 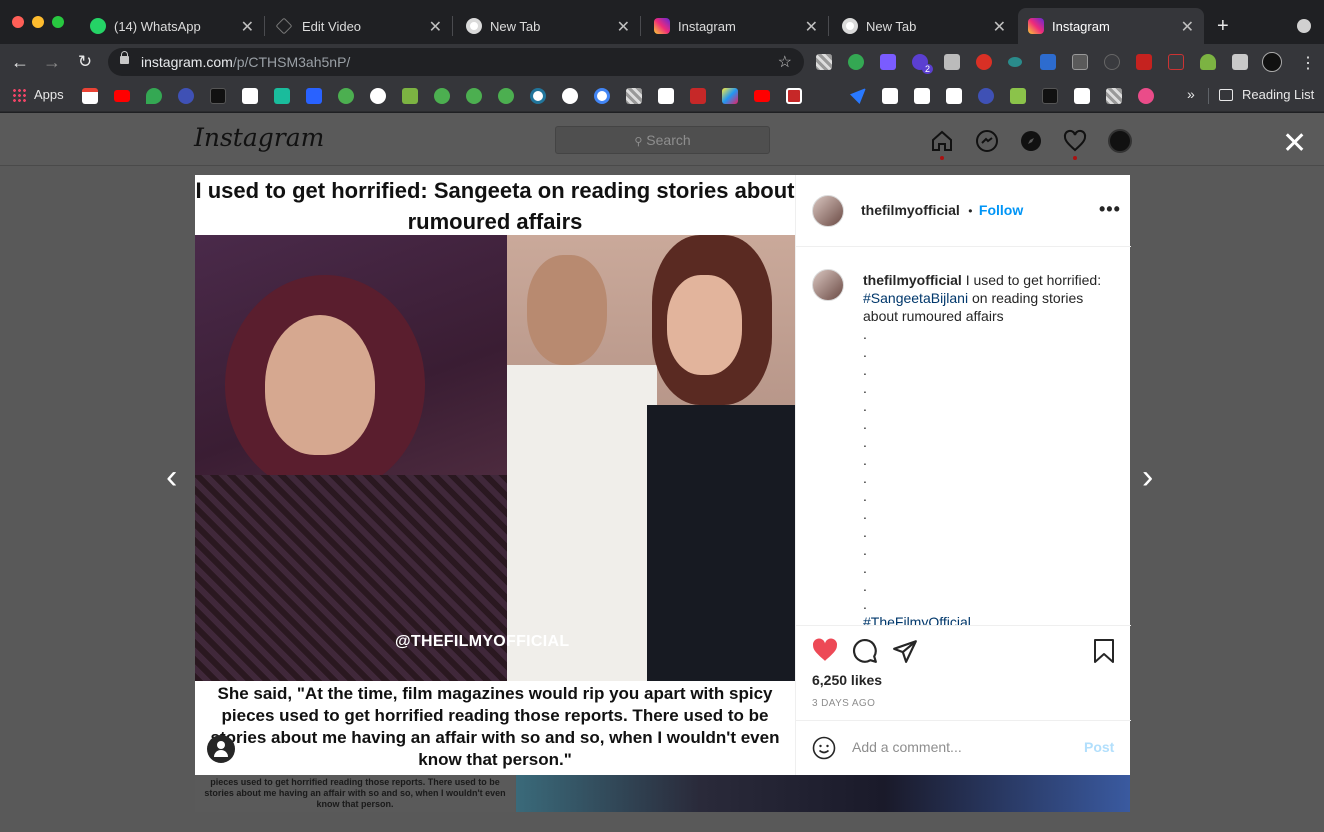 I want to click on maps-icon, so click(x=154, y=96).